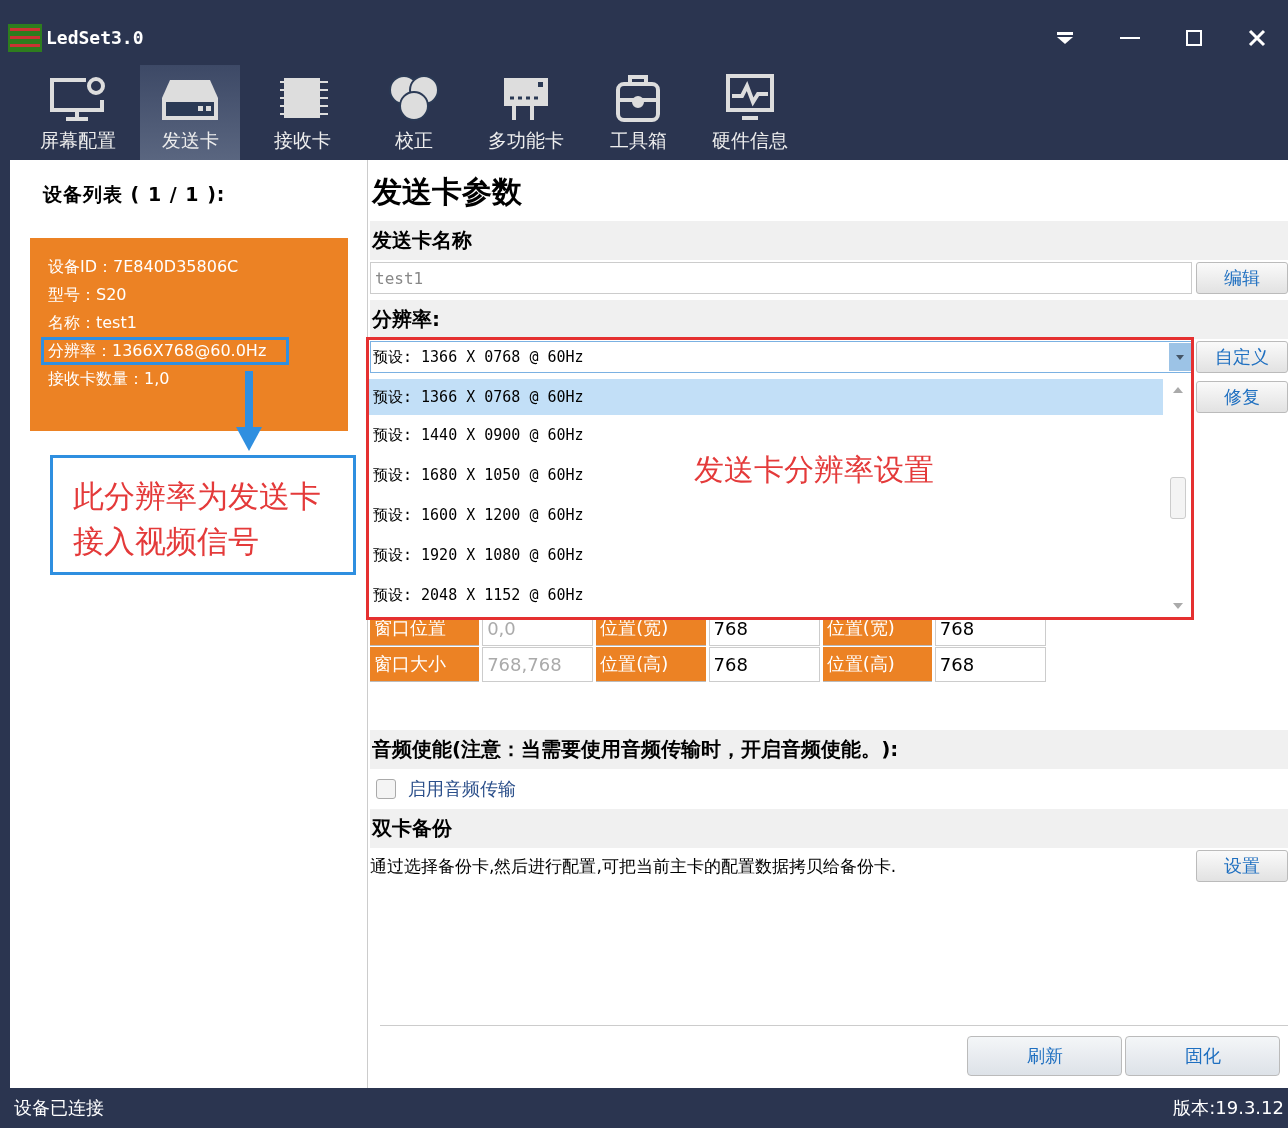 The width and height of the screenshot is (1288, 1128). I want to click on section-header: 音频使能(注意：当需要使用音频传输时，开启音频使能。):, so click(829, 749).